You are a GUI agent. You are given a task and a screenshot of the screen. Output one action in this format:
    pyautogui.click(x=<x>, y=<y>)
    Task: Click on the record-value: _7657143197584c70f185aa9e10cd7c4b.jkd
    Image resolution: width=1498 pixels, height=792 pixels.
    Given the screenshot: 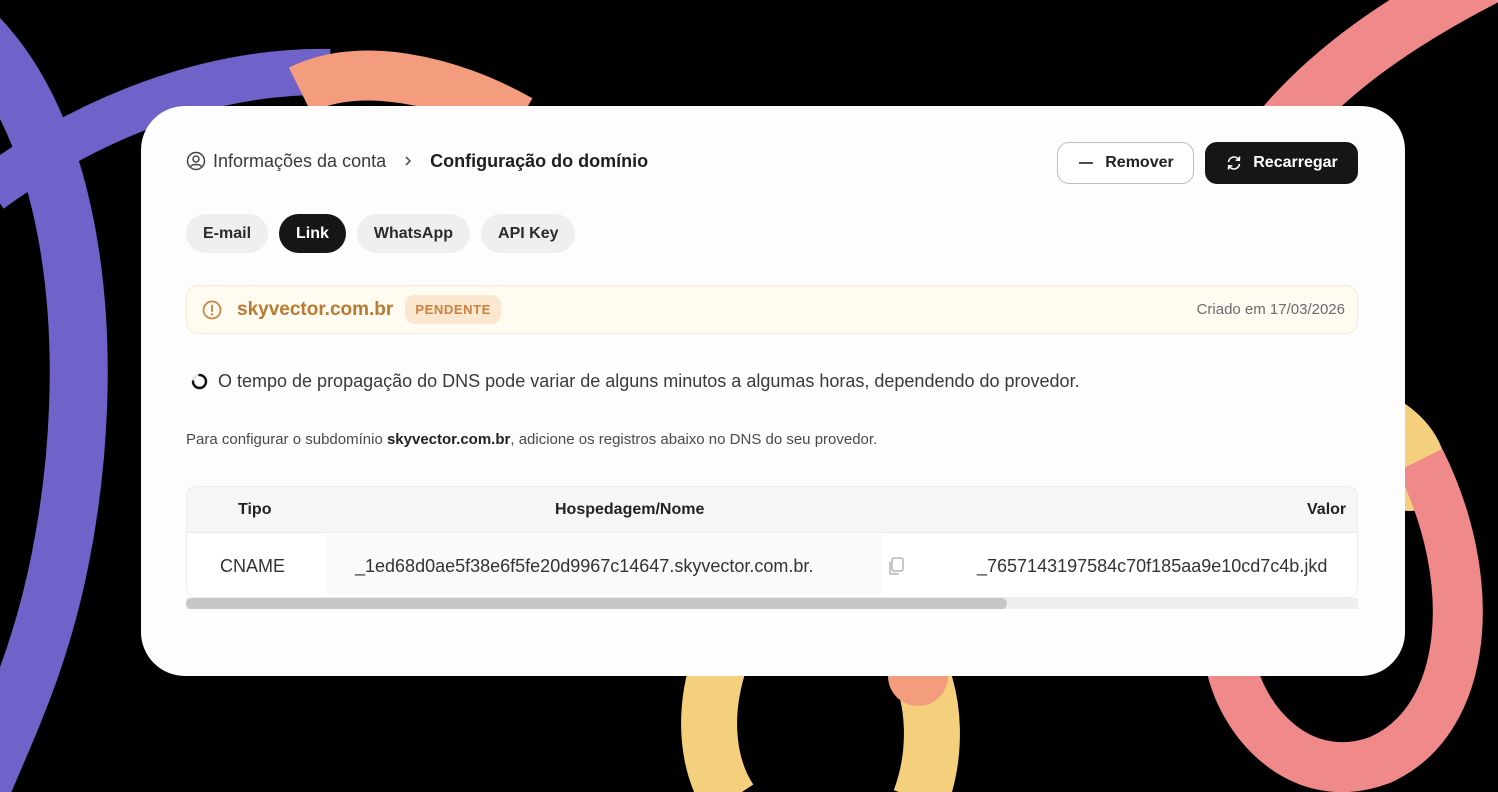 What is the action you would take?
    pyautogui.click(x=1152, y=565)
    